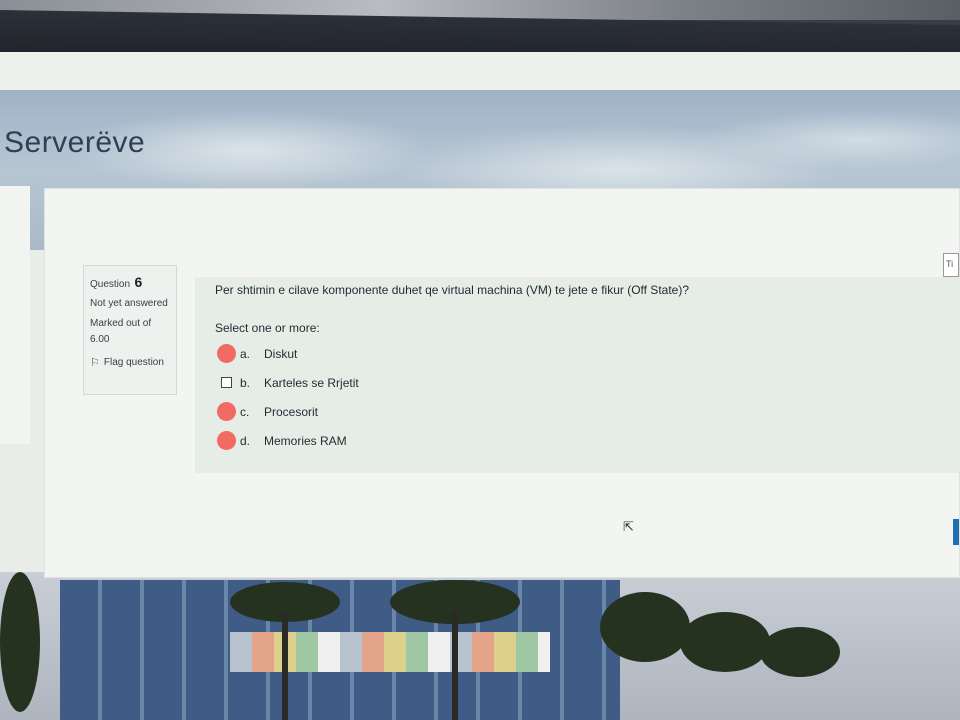  What do you see at coordinates (305, 440) in the screenshot?
I see `answer-label: Memories RAM` at bounding box center [305, 440].